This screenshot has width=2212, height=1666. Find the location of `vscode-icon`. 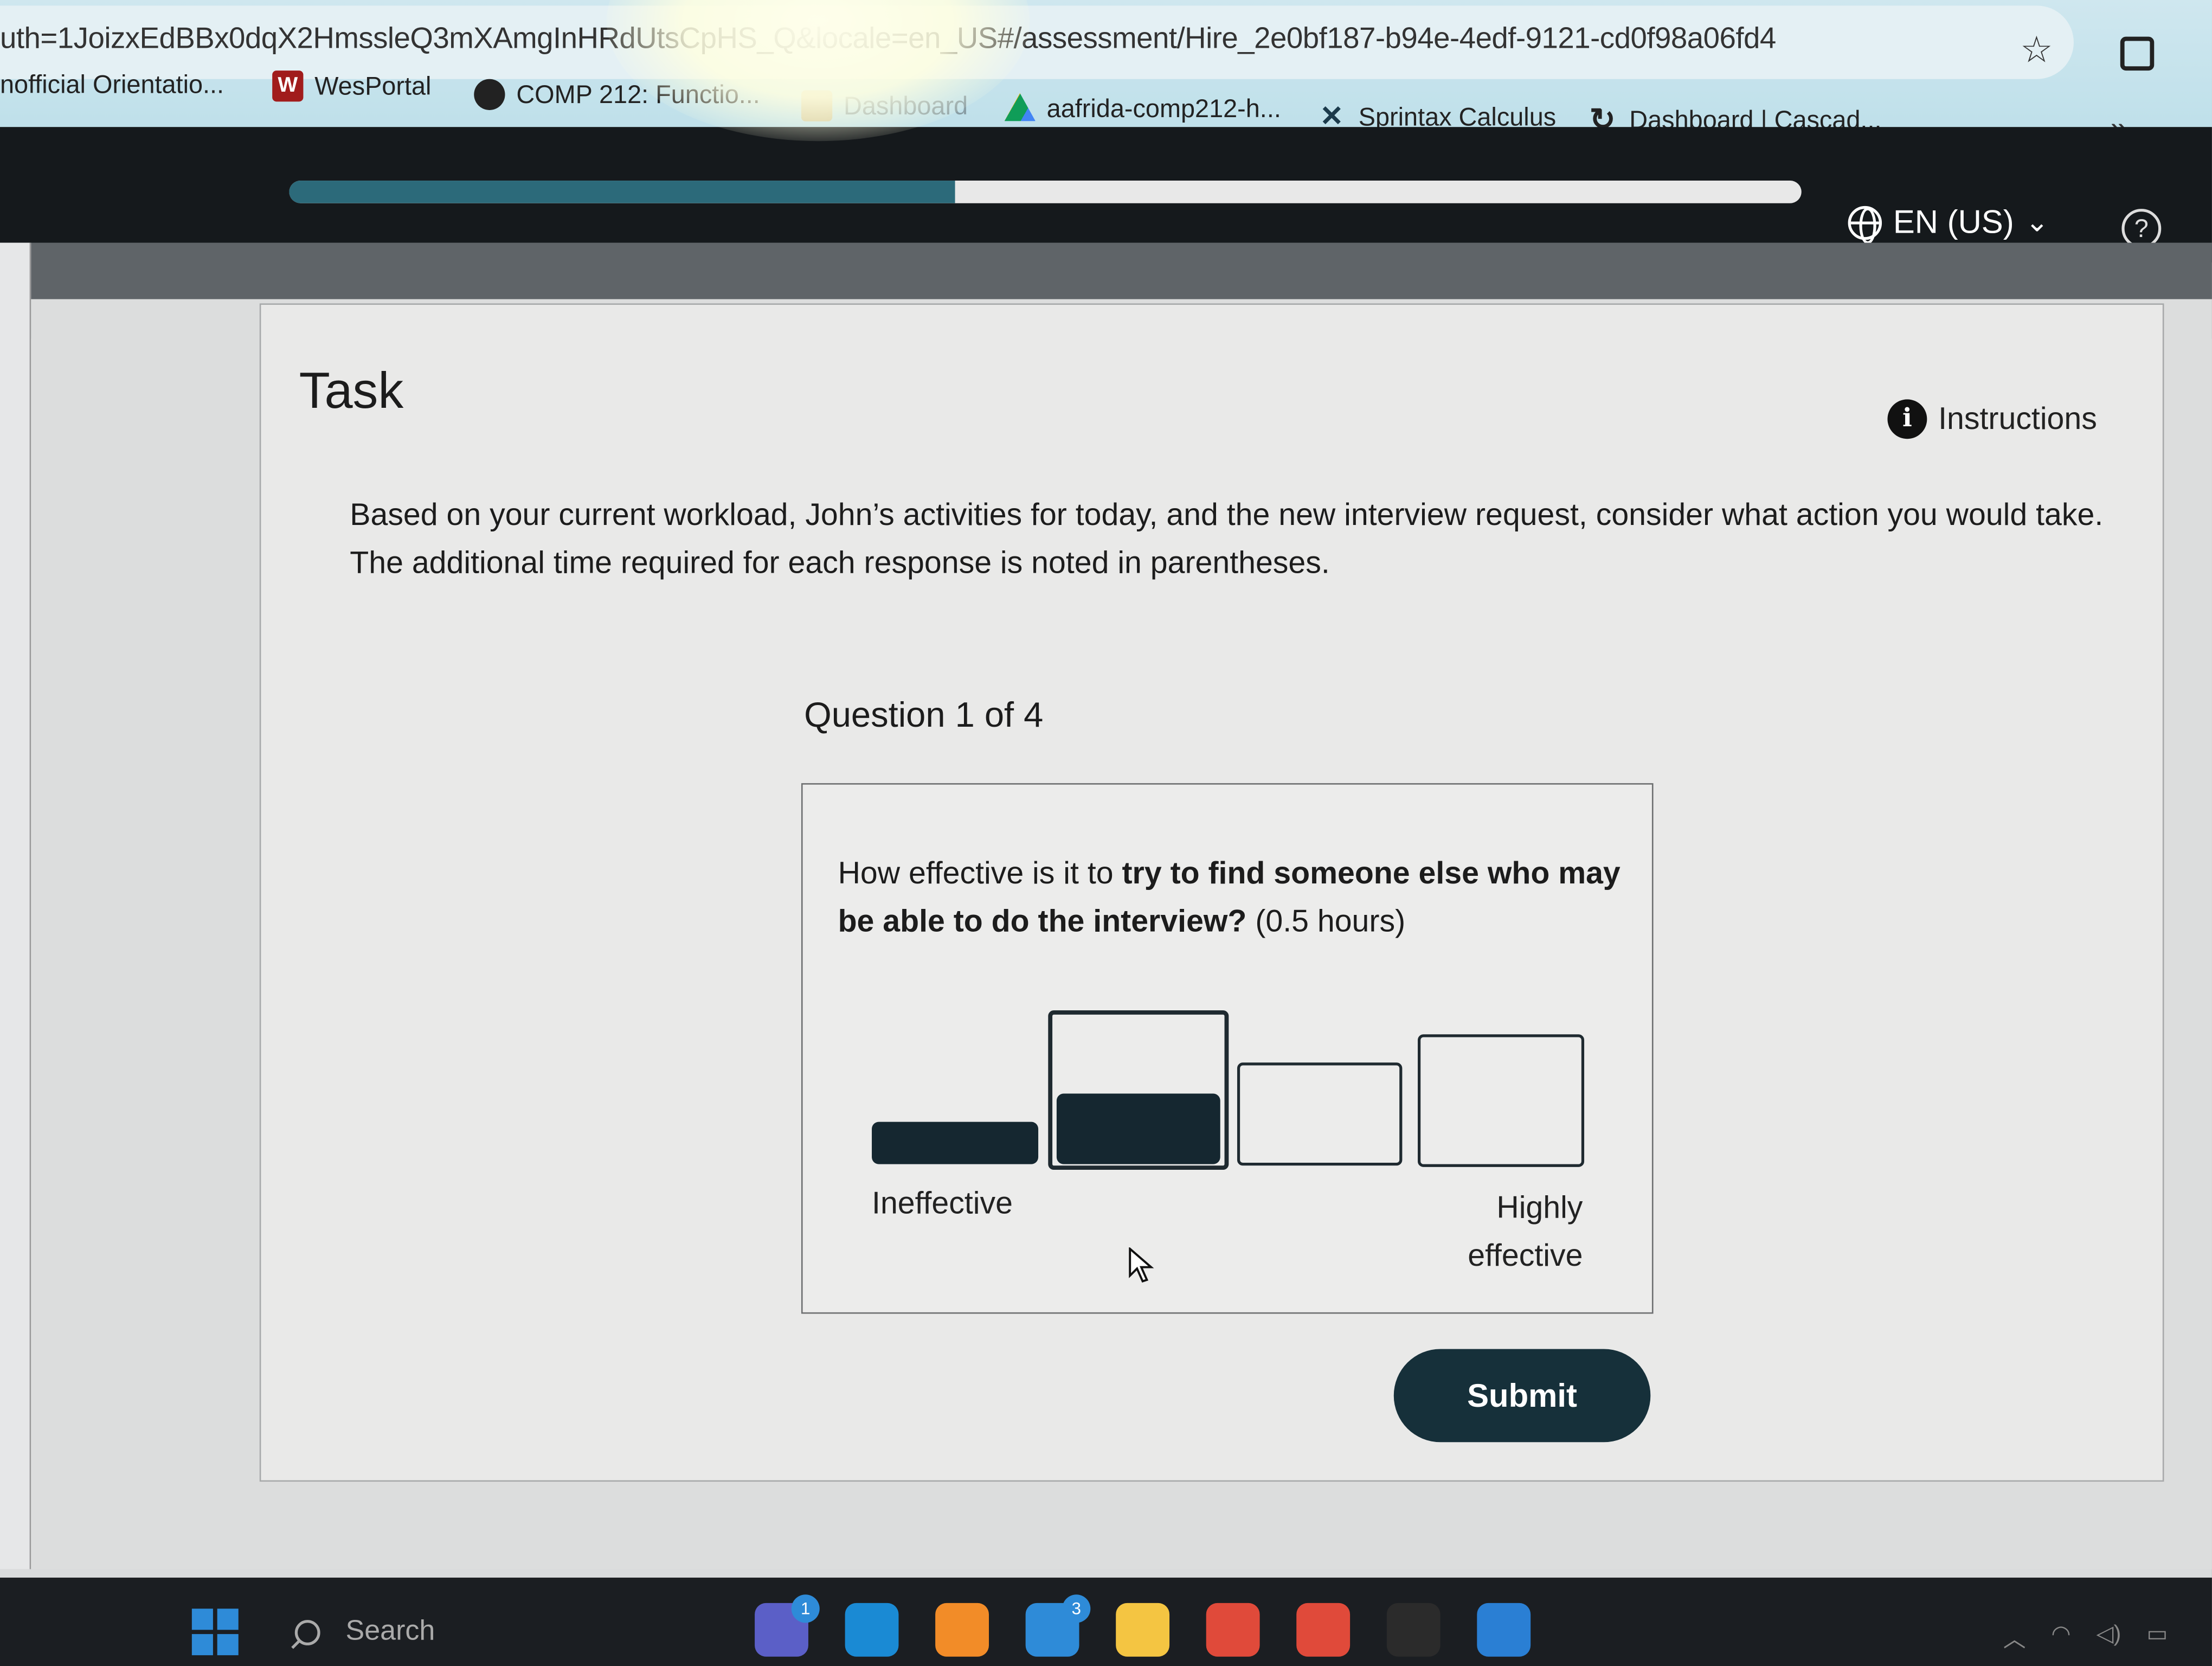

vscode-icon is located at coordinates (1504, 1630).